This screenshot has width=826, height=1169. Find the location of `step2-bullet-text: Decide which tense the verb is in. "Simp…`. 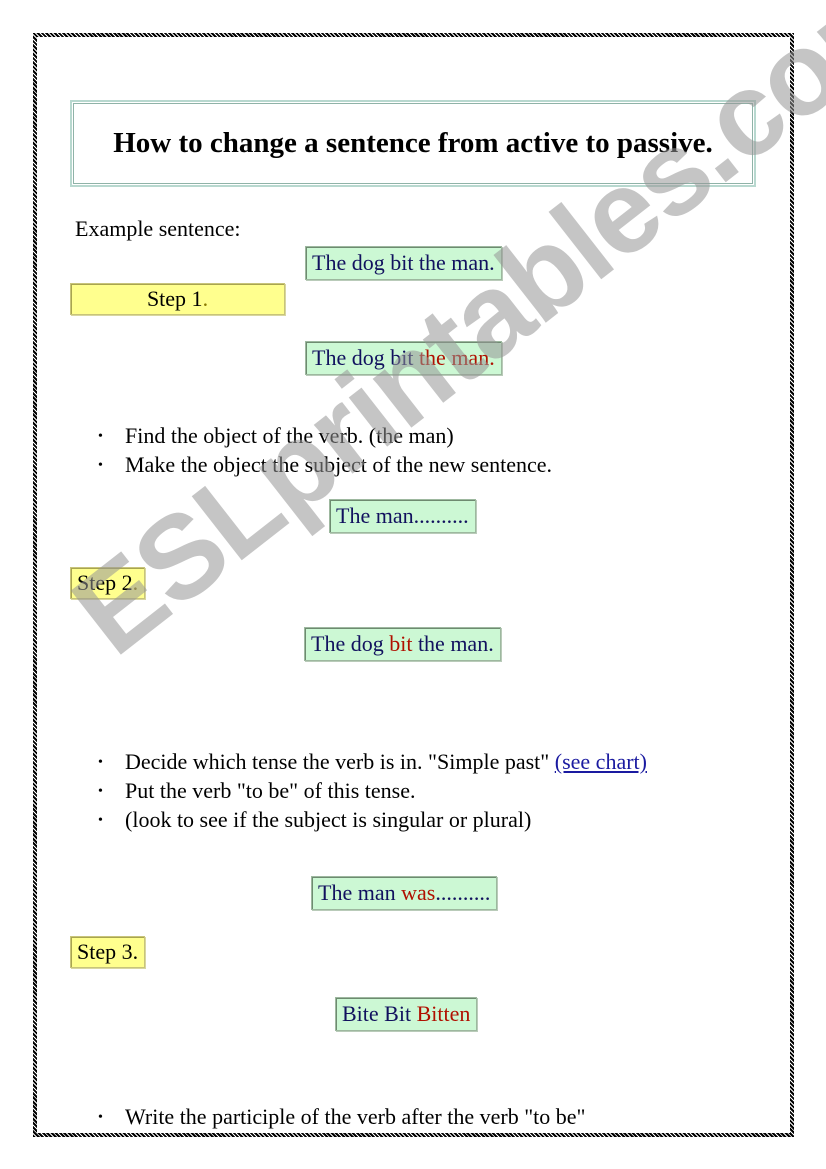

step2-bullet-text: Decide which tense the verb is in. "Simp… is located at coordinates (340, 761).